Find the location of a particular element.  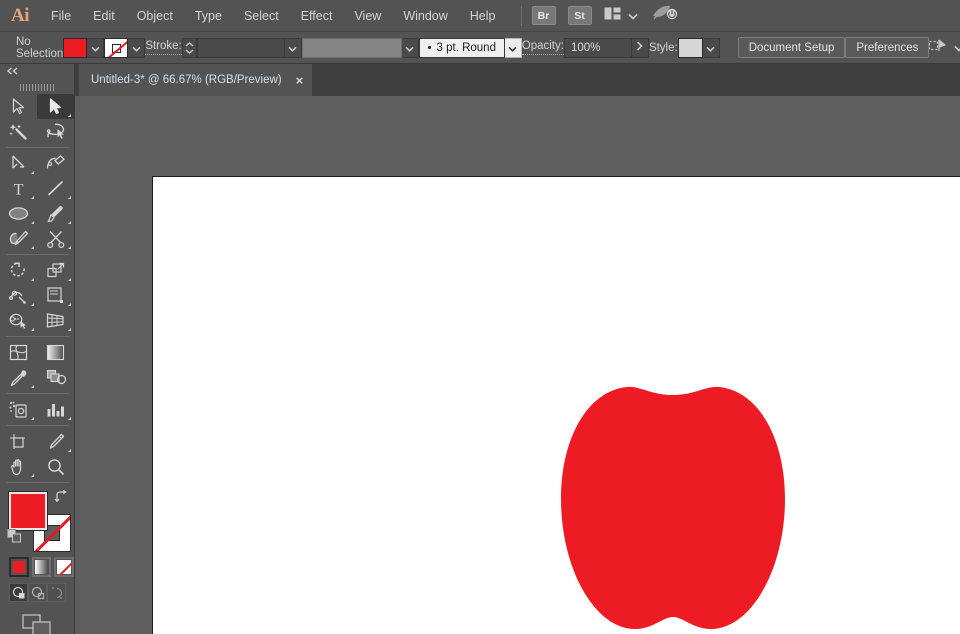

fill-stroke-proxy is located at coordinates (37, 520).